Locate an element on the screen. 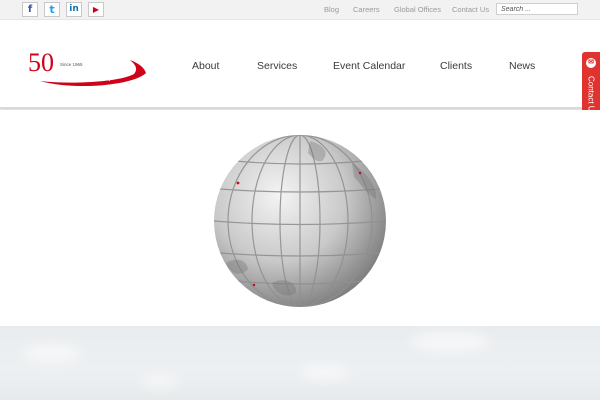 The width and height of the screenshot is (600, 400). nav-event-calendar: Event Calendar is located at coordinates (369, 66).